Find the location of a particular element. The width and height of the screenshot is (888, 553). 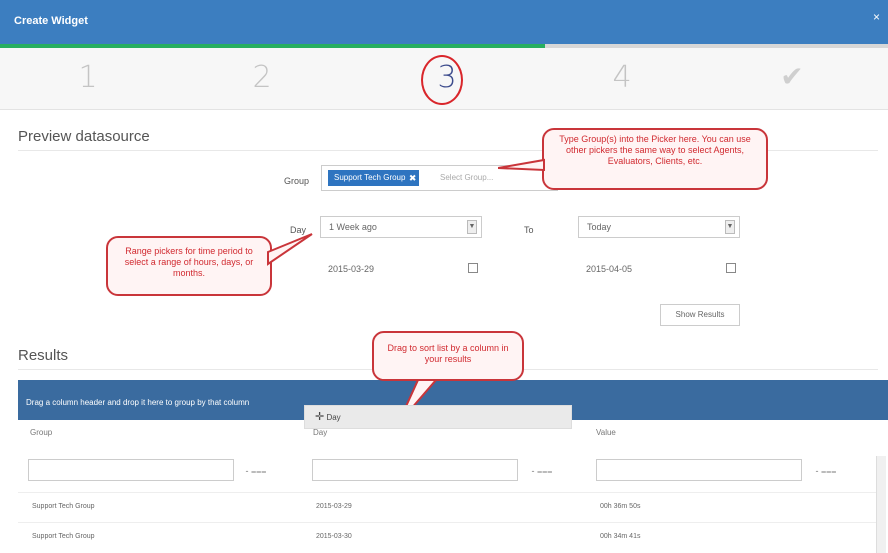

to-date-input: 2015-04-05 is located at coordinates (659, 269).